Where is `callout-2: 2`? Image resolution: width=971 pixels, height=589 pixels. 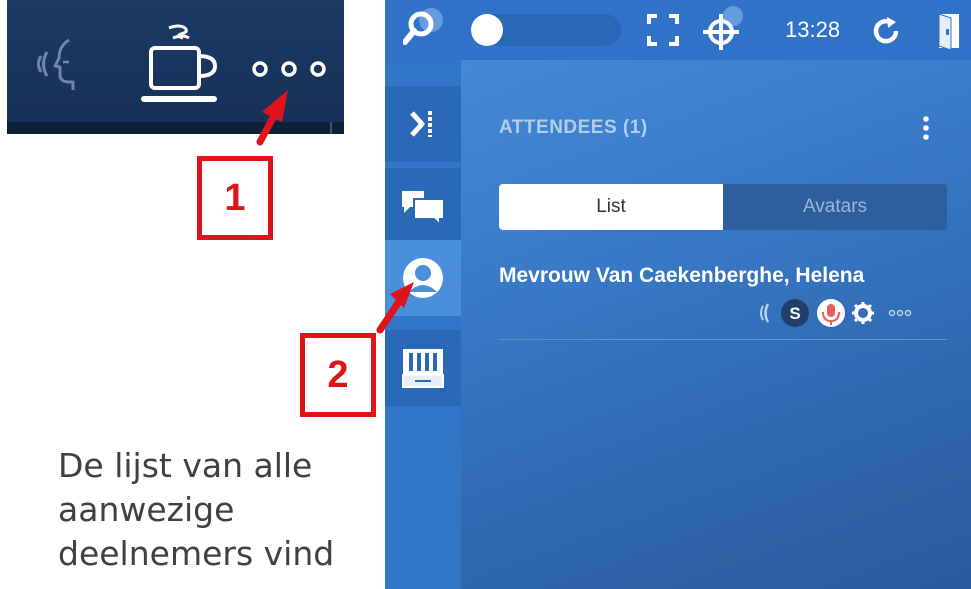 callout-2: 2 is located at coordinates (338, 375).